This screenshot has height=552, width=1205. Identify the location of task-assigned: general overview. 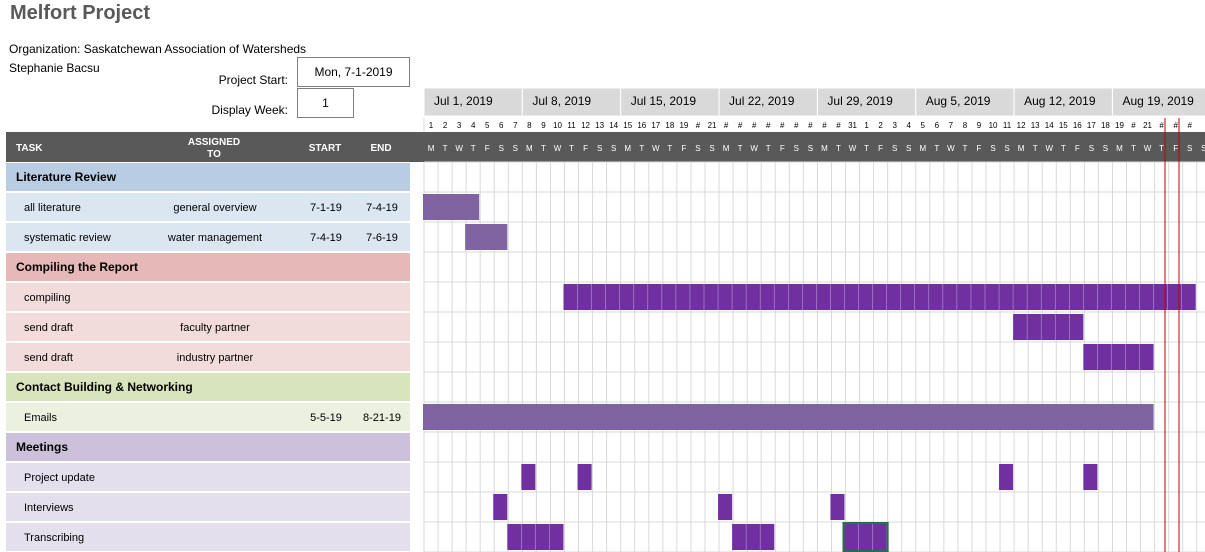
(214, 208).